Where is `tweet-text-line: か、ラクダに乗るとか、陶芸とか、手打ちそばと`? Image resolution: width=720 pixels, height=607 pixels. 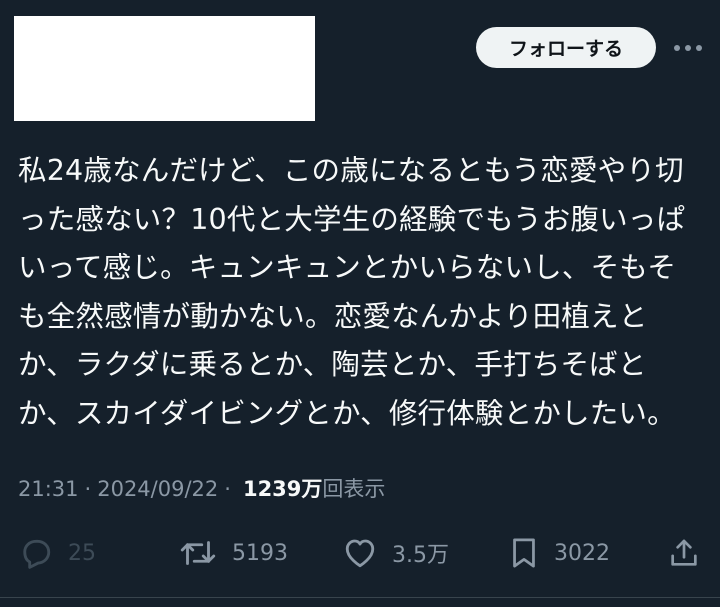 tweet-text-line: か、ラクダに乗るとか、陶芸とか、手打ちそばと is located at coordinates (332, 365).